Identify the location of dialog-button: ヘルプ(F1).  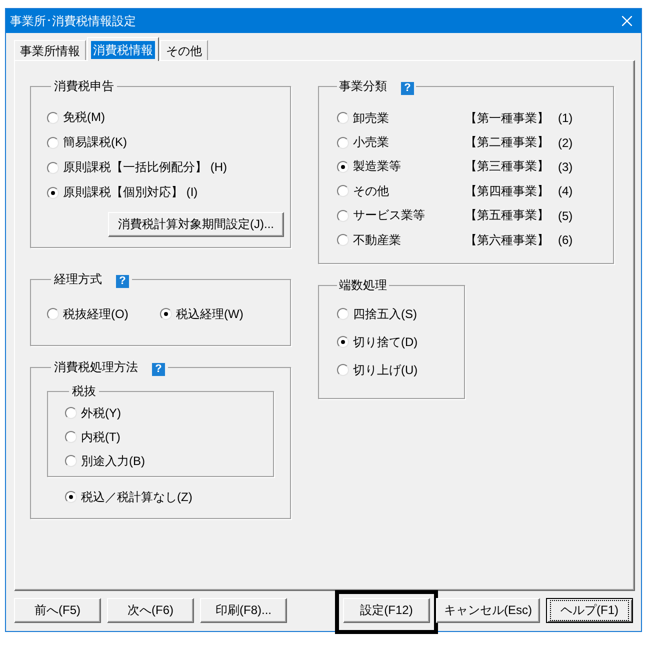
(589, 610).